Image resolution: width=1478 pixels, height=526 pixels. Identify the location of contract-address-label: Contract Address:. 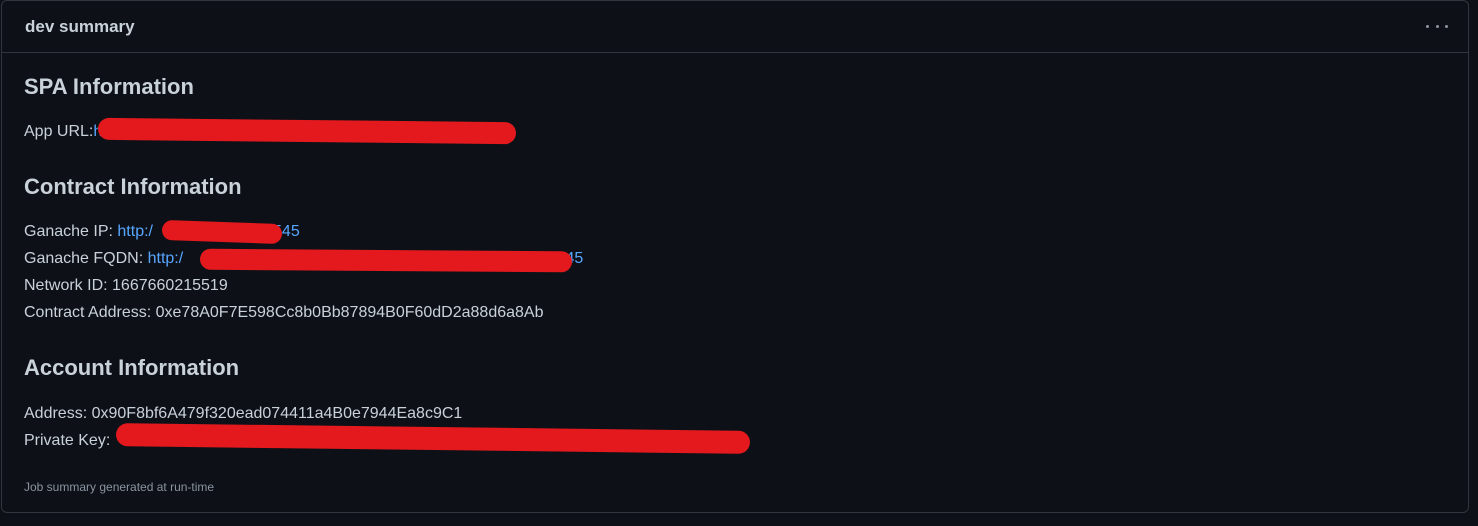
(88, 312).